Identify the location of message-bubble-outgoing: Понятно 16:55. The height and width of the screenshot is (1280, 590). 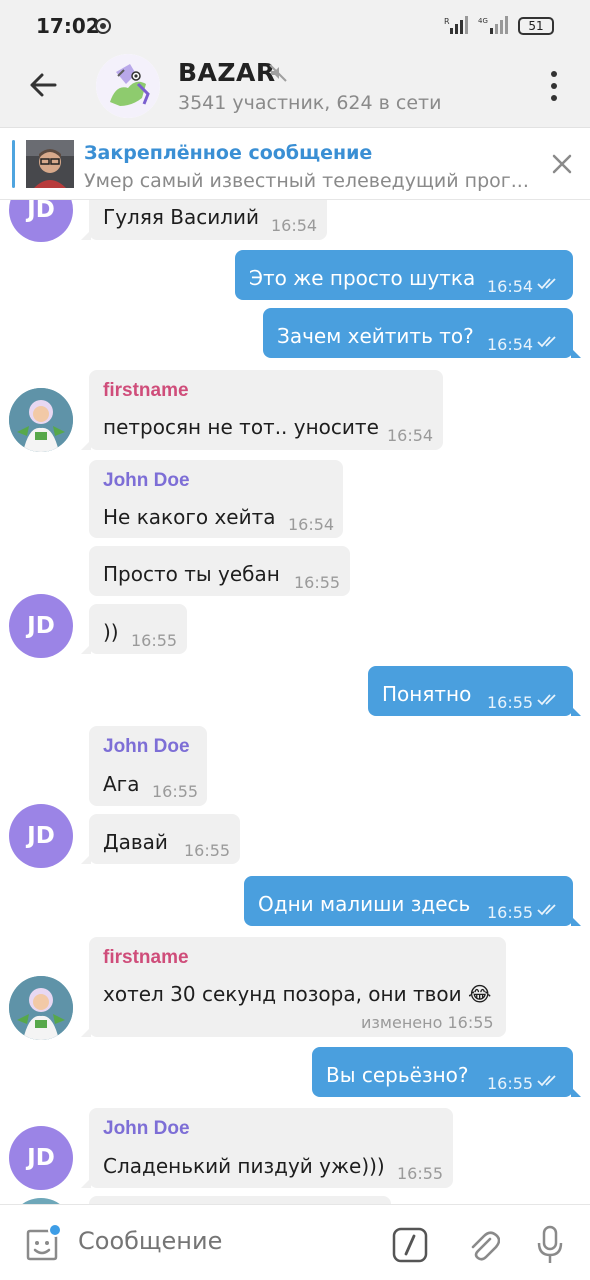
(474, 691).